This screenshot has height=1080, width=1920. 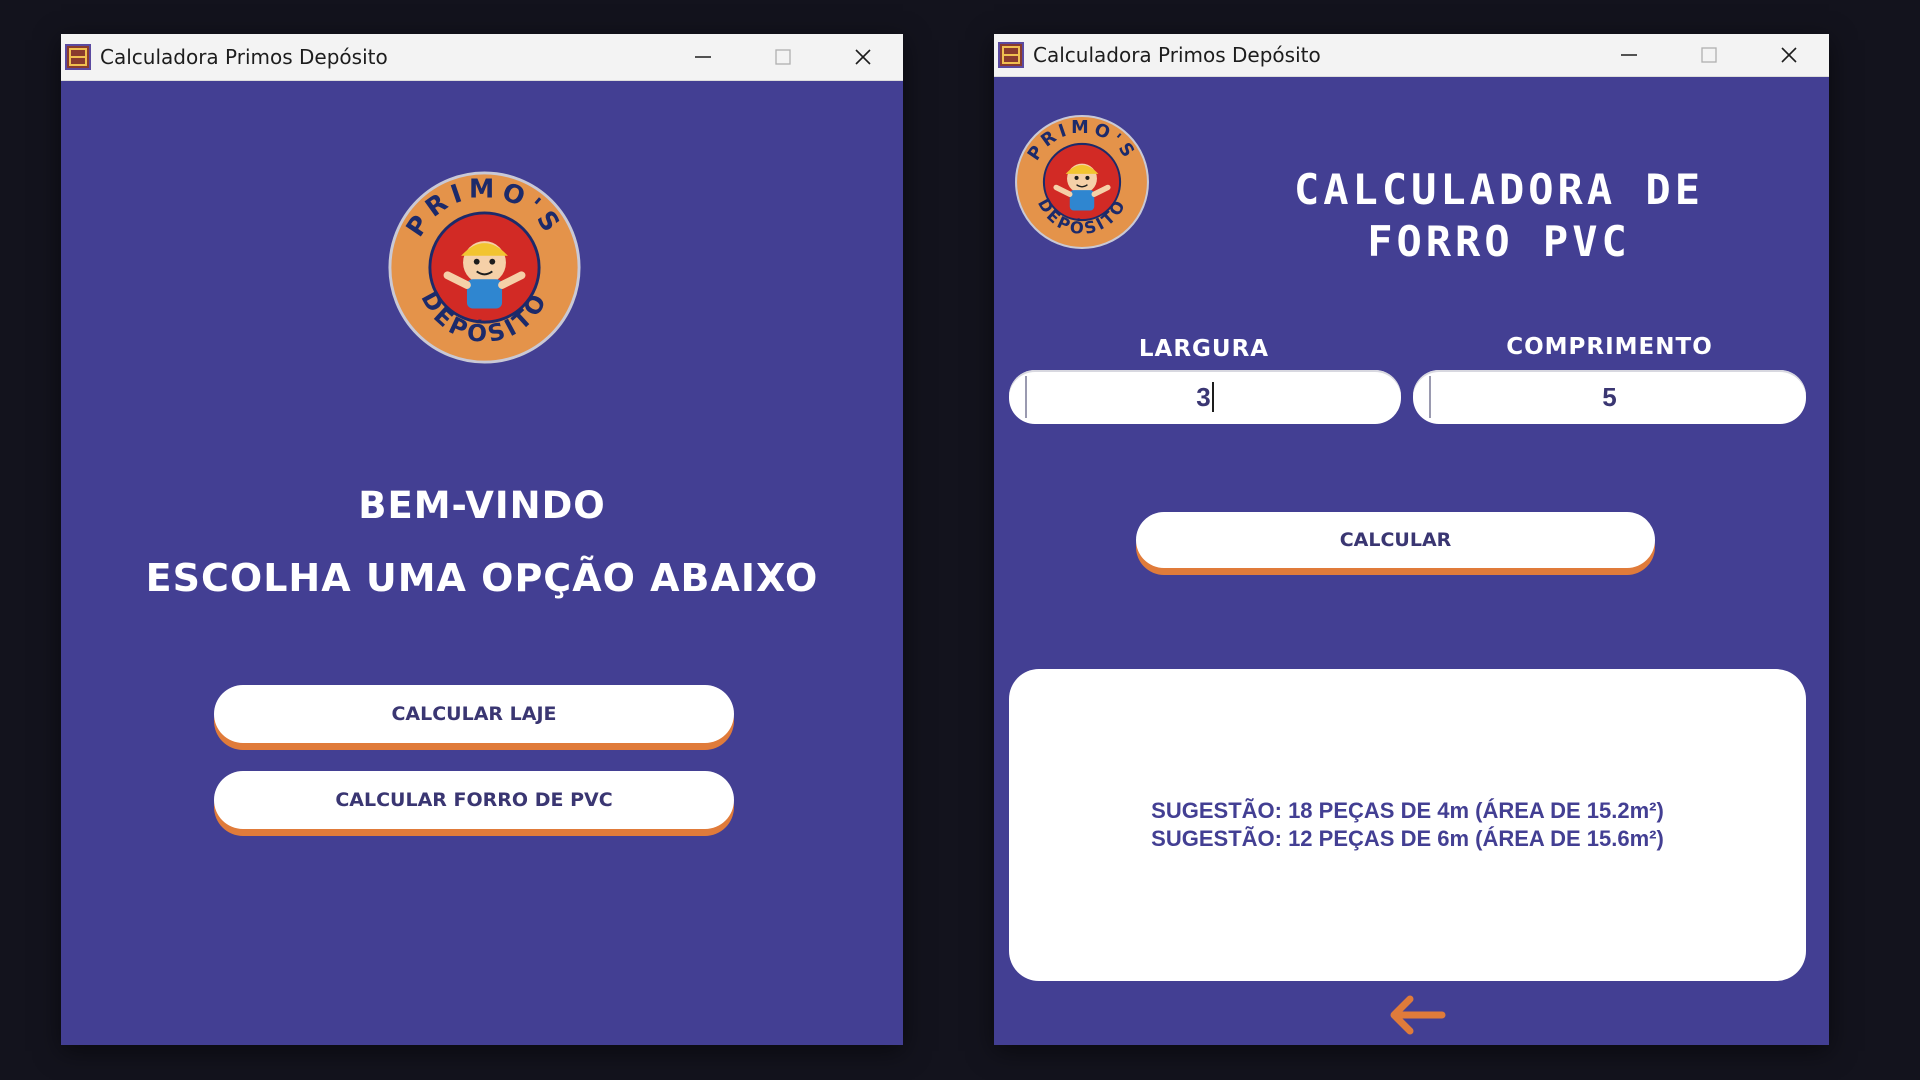 I want to click on largura-input: 3, so click(x=1205, y=397).